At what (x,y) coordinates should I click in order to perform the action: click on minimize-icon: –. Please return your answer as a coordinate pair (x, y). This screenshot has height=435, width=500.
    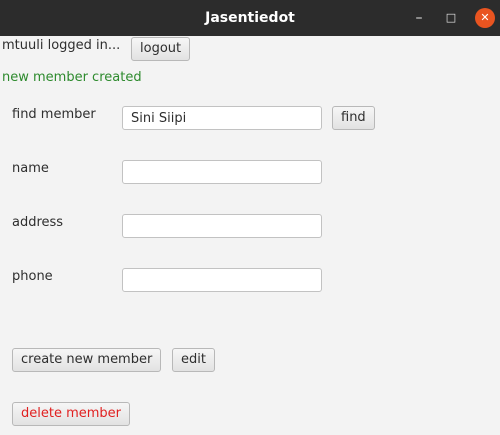
    Looking at the image, I should click on (419, 18).